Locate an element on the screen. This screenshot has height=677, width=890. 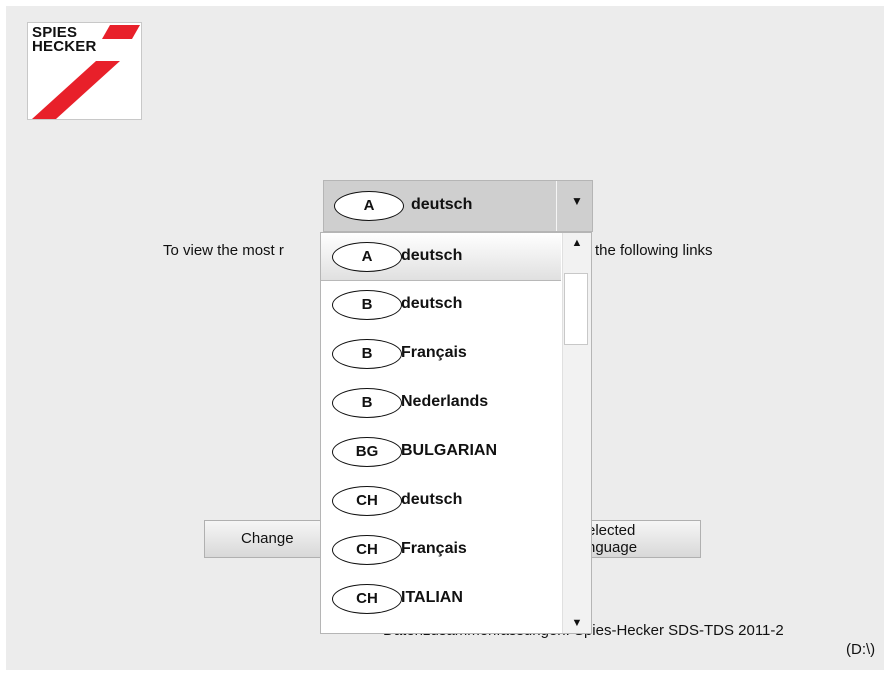
selected-language-label-line2: nguage is located at coordinates (612, 547).